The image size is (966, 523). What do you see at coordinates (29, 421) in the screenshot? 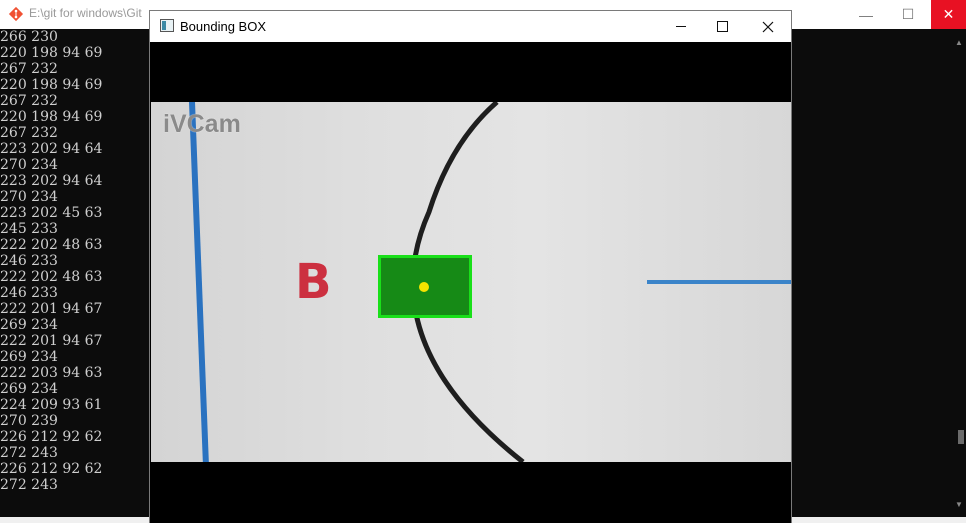
I see `console-line: 270 239` at bounding box center [29, 421].